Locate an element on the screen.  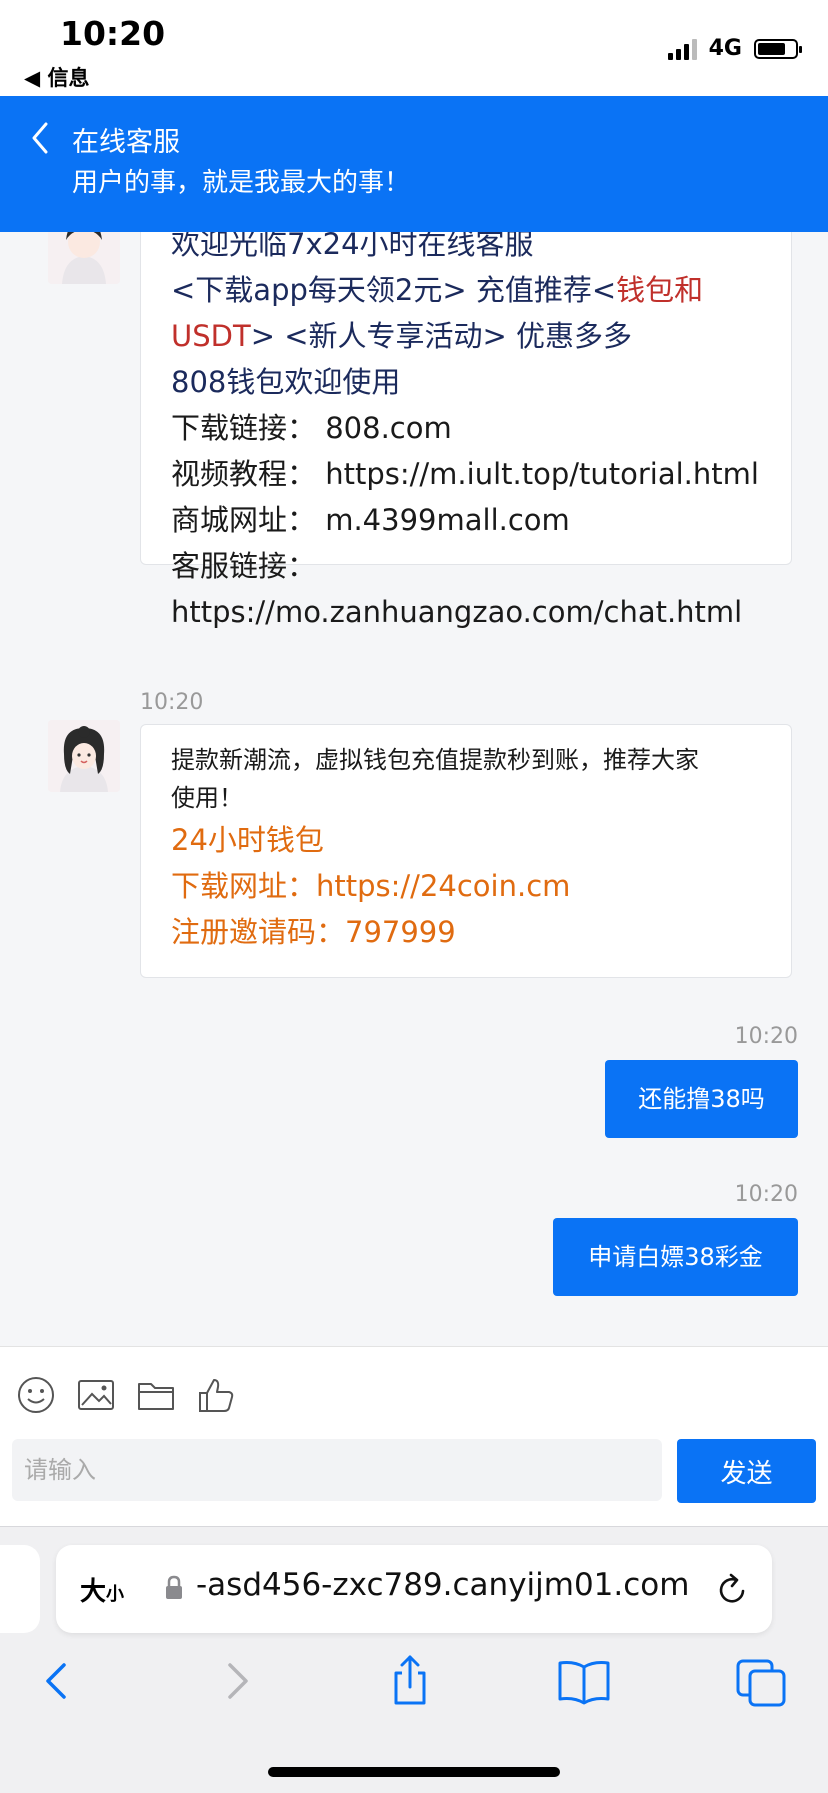
back-arrow-icon is located at coordinates (41, 138).